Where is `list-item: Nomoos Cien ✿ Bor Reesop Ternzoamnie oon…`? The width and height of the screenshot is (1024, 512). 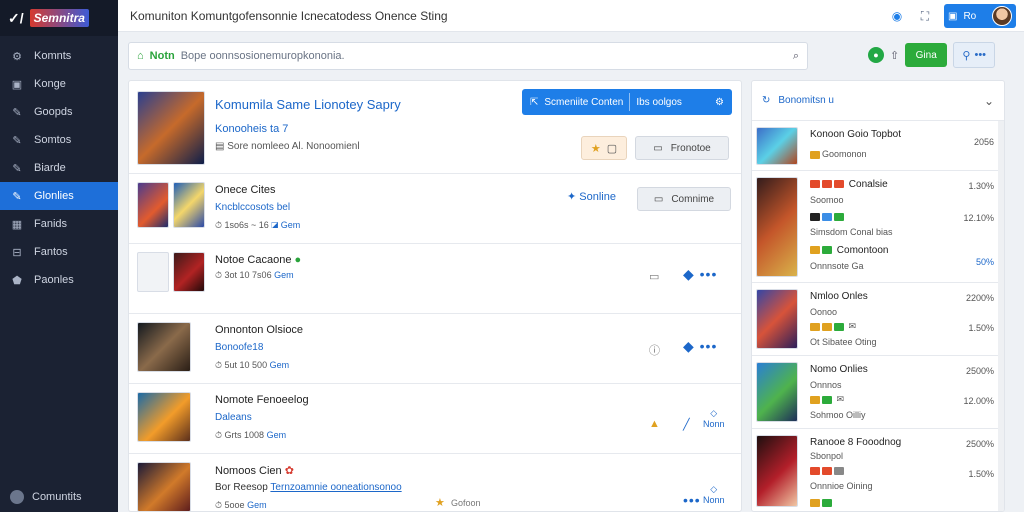
list-item: Nomoos Cien ✿ Bor Reesop Ternzoamnie oon… is located at coordinates (435, 482).